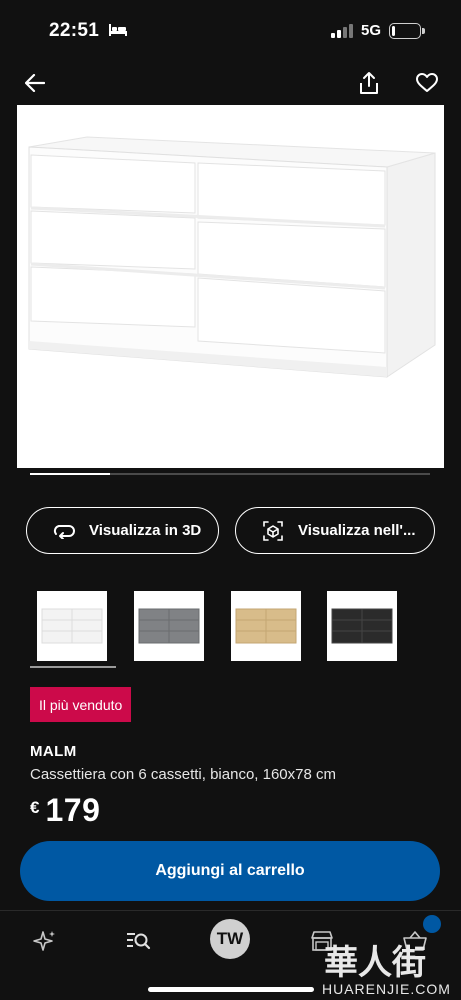 The width and height of the screenshot is (461, 1000). What do you see at coordinates (370, 30) in the screenshot?
I see `network-type: 5G` at bounding box center [370, 30].